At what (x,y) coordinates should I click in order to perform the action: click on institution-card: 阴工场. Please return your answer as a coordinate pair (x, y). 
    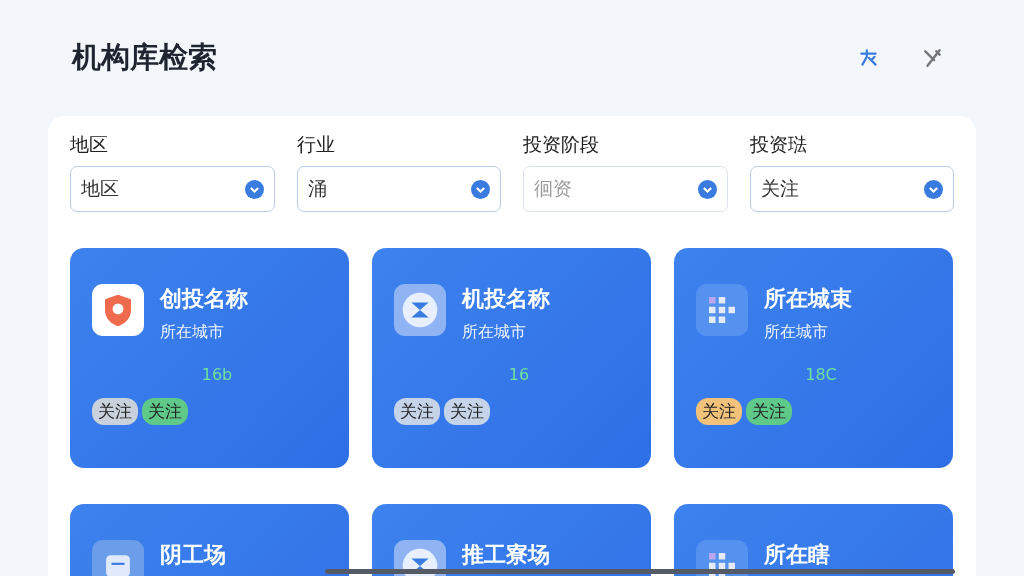
    Looking at the image, I should click on (209, 540).